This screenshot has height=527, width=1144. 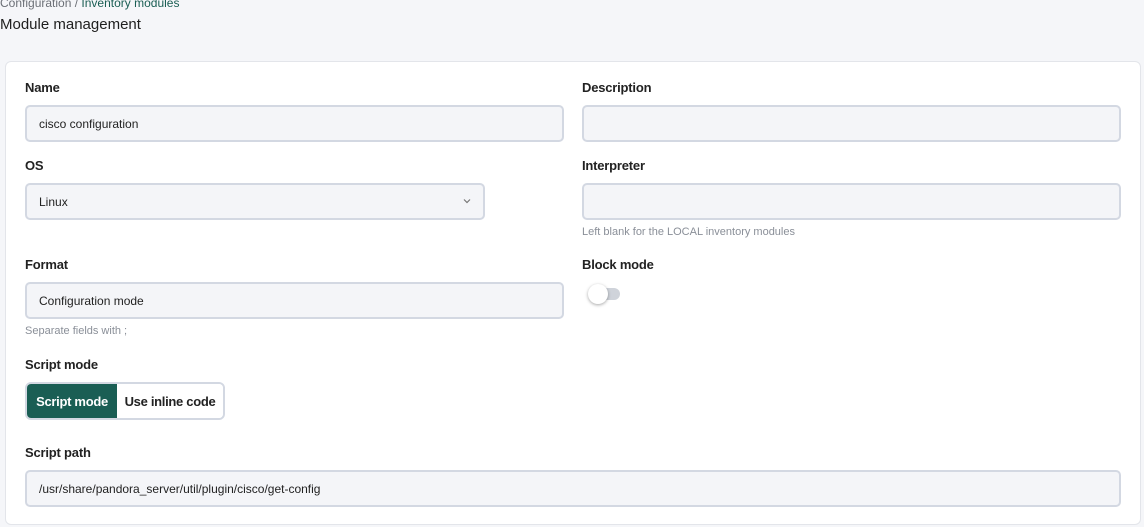 What do you see at coordinates (35, 5) in the screenshot?
I see `breadcrumb-parent: Configuration` at bounding box center [35, 5].